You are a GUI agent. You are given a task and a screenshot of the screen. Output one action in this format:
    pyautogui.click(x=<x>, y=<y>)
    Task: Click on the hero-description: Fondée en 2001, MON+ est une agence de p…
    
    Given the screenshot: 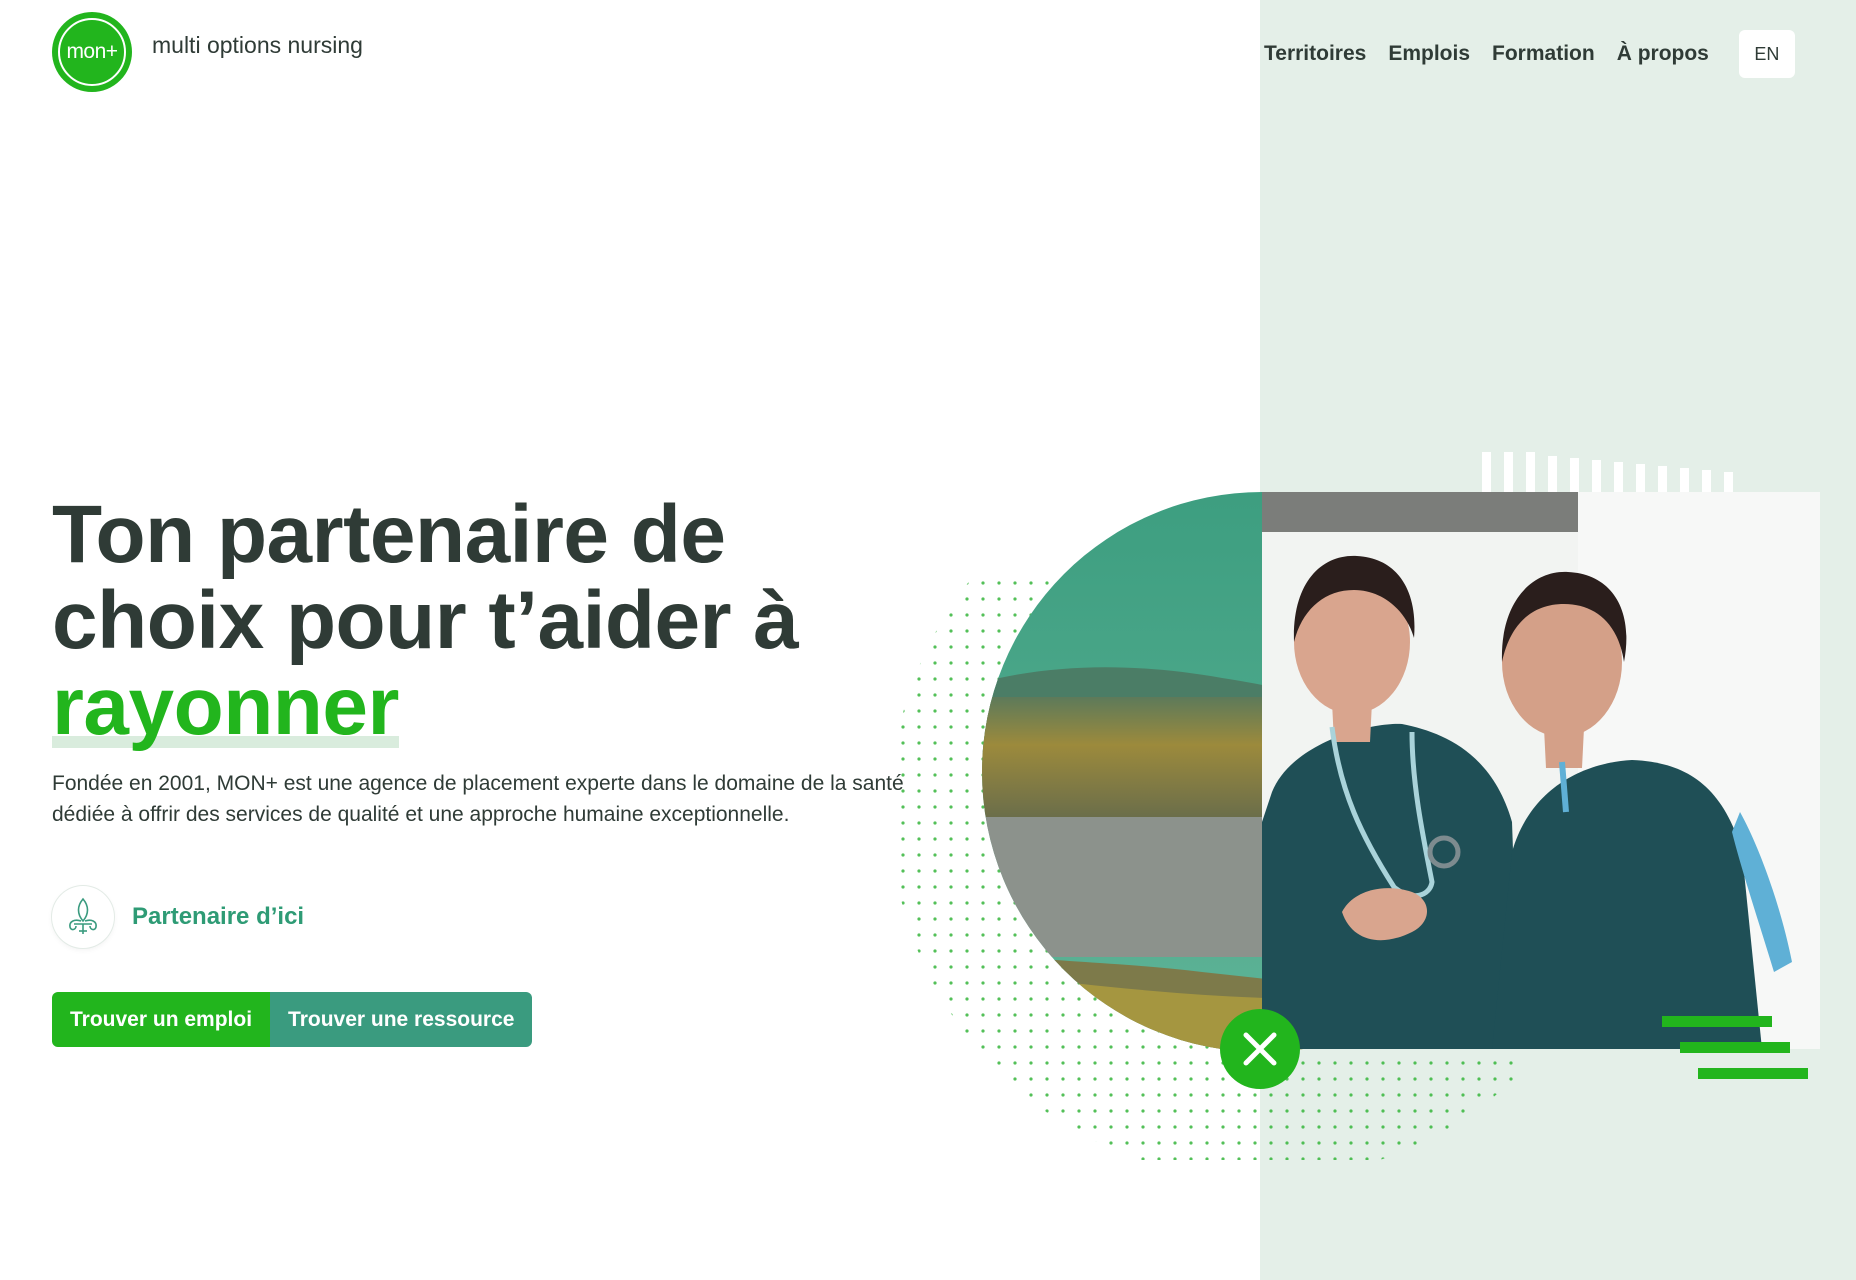 What is the action you would take?
    pyautogui.click(x=478, y=799)
    